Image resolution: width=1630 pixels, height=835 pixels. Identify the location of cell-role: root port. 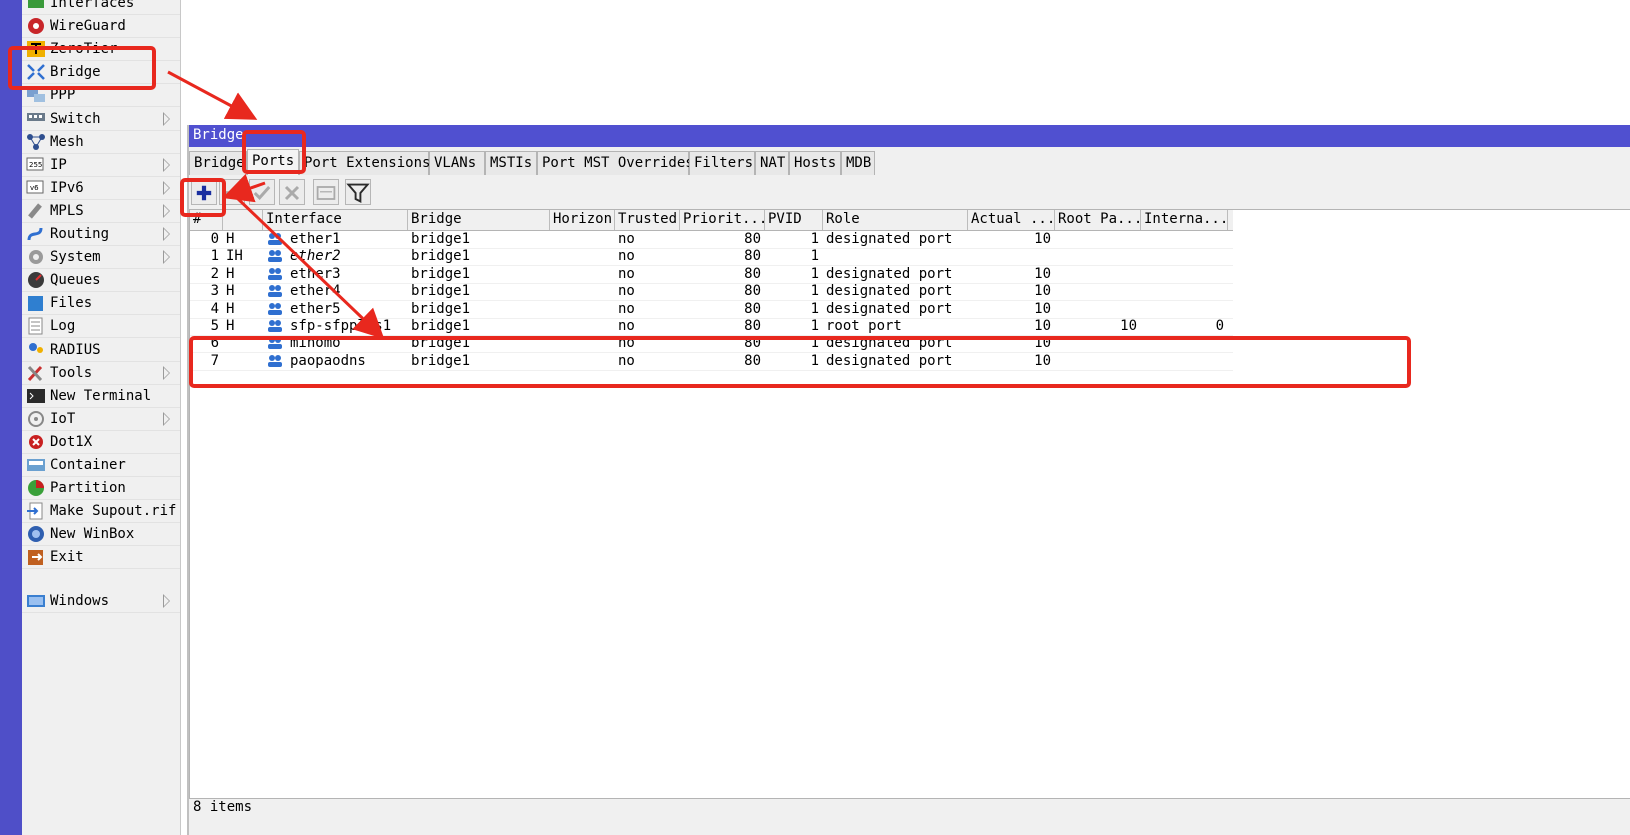
(864, 326).